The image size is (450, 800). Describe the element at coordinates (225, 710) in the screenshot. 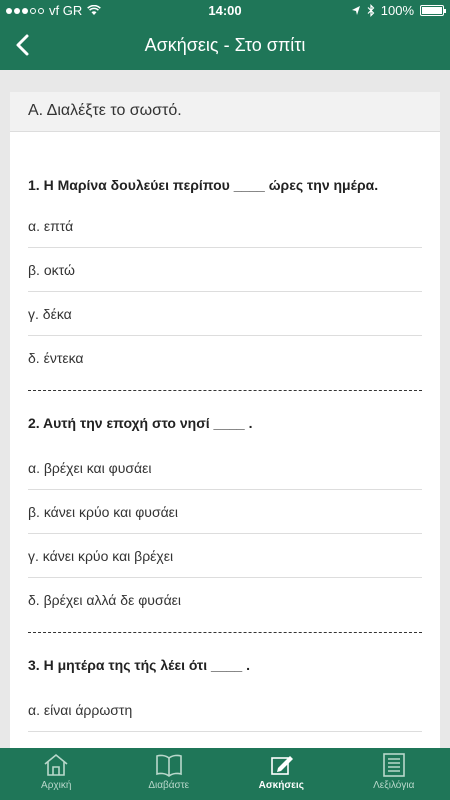

I see `answer-option: α. είναι άρρωστη` at that location.